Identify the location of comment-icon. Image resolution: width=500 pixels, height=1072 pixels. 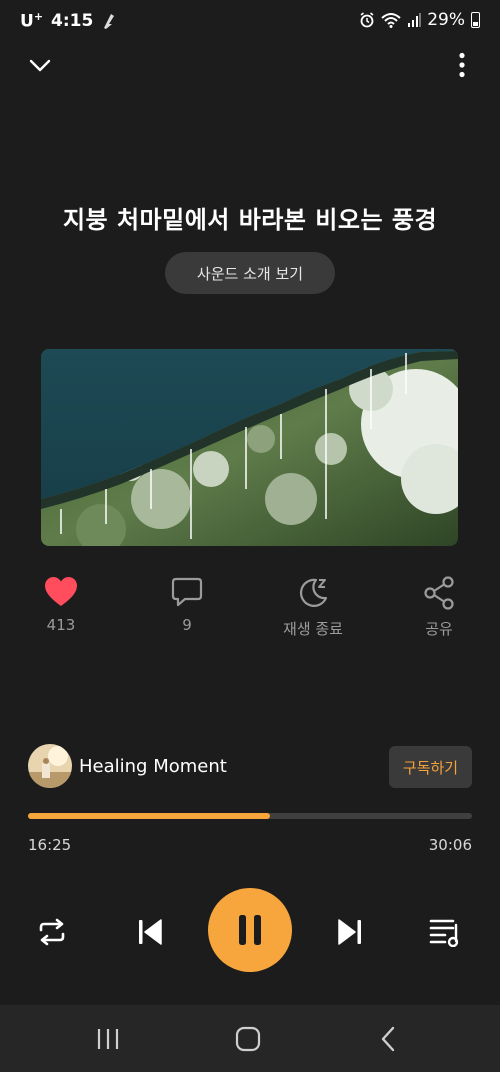
(187, 592).